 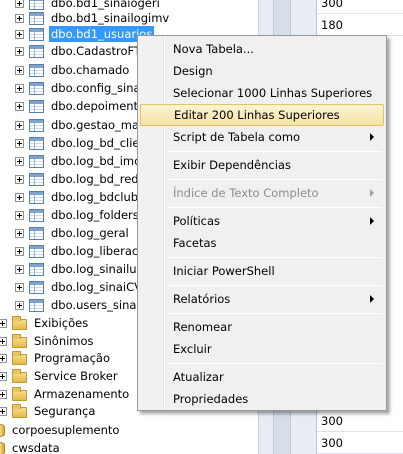 I want to click on menu-item-delete: Excluir, so click(x=262, y=349).